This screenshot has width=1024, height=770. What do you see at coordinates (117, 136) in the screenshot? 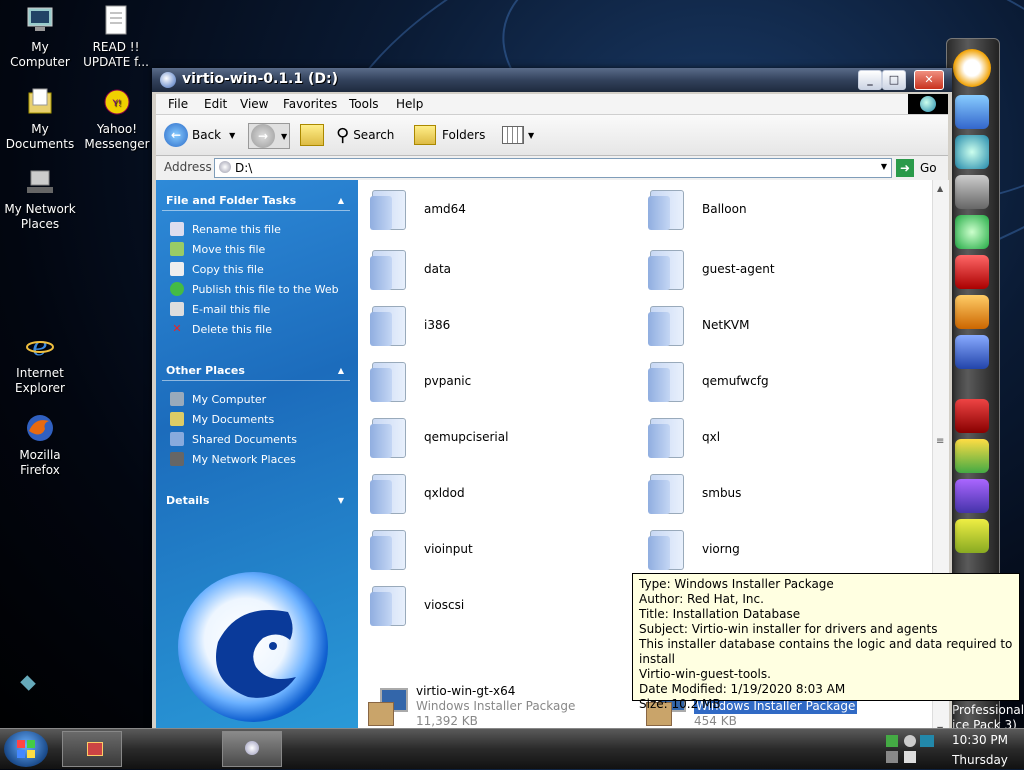
I see `desktop-icon-label: Yahoo! Messenger` at bounding box center [117, 136].